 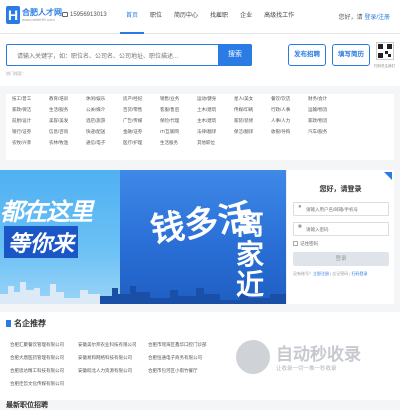 I want to click on register-link: 立即注册, so click(x=321, y=273).